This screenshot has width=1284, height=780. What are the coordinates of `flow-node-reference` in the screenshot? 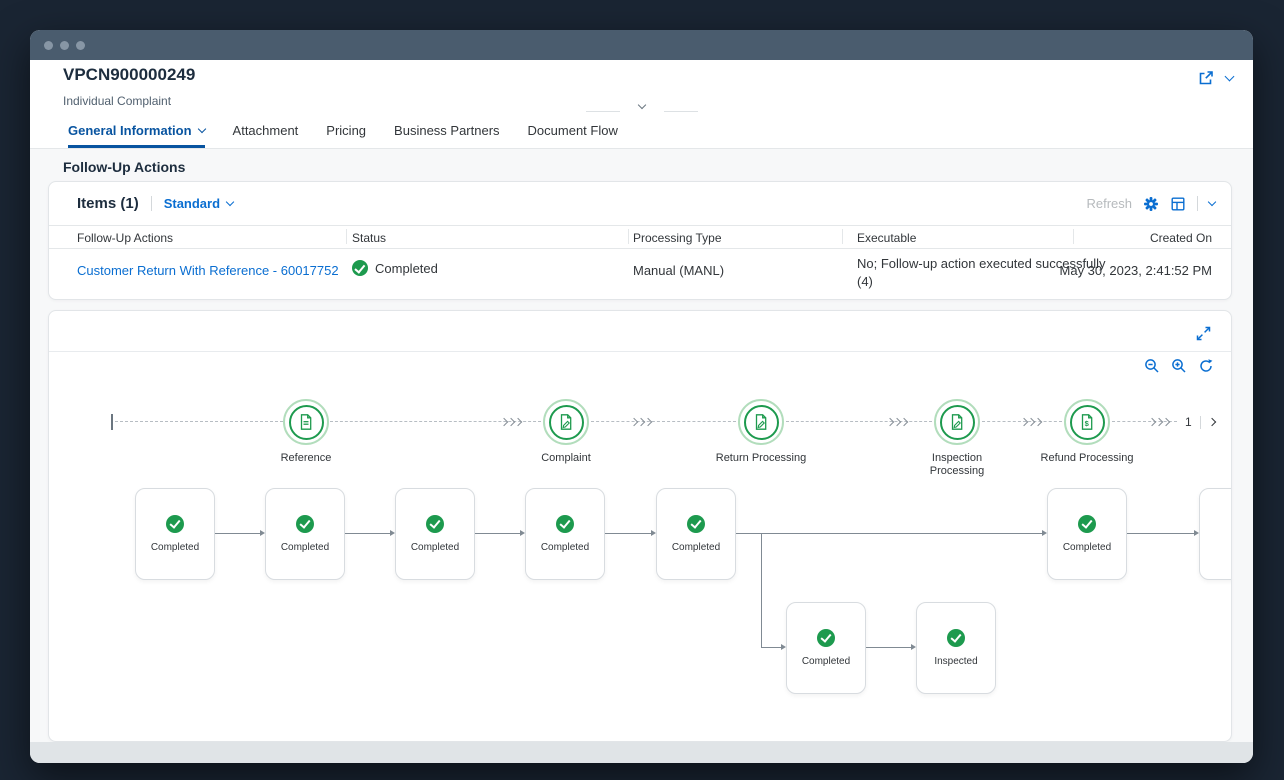 It's located at (306, 422).